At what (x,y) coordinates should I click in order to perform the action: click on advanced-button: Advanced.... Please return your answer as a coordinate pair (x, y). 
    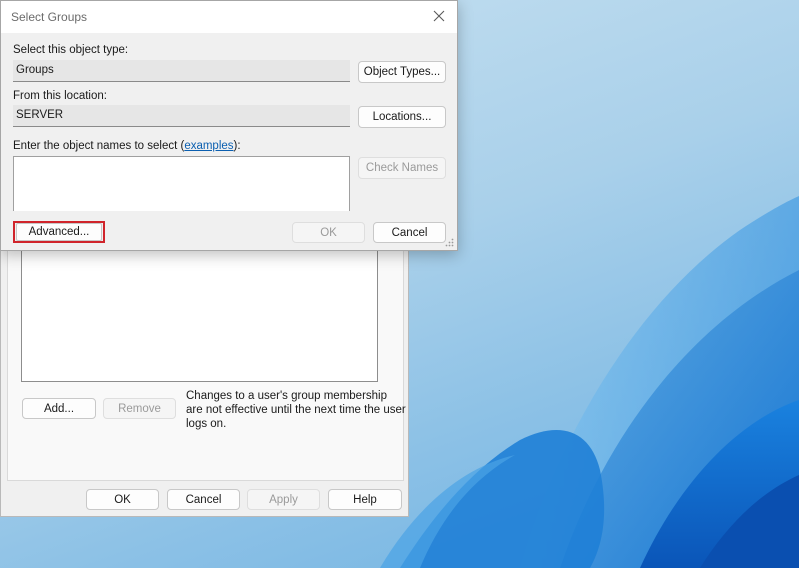
    Looking at the image, I should click on (59, 232).